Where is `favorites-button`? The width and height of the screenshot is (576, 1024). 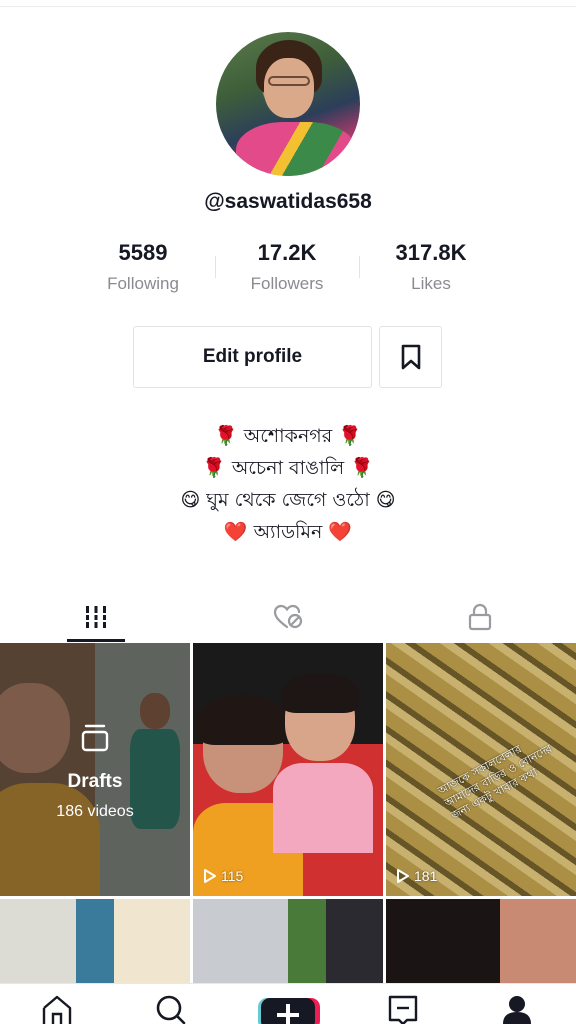 favorites-button is located at coordinates (410, 357).